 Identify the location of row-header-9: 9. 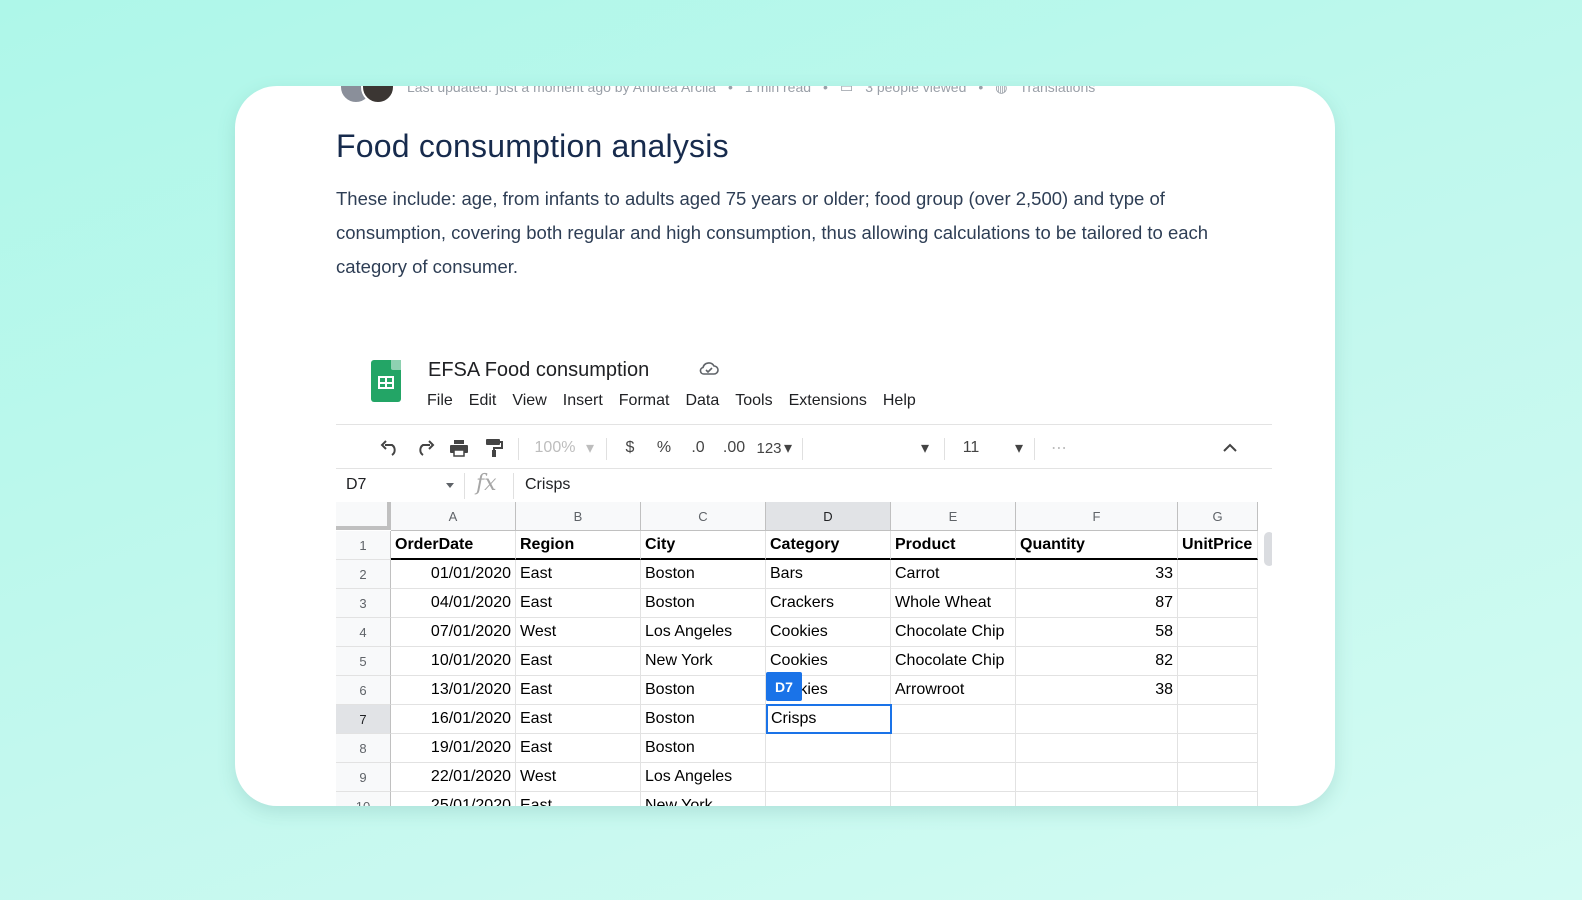
(363, 777).